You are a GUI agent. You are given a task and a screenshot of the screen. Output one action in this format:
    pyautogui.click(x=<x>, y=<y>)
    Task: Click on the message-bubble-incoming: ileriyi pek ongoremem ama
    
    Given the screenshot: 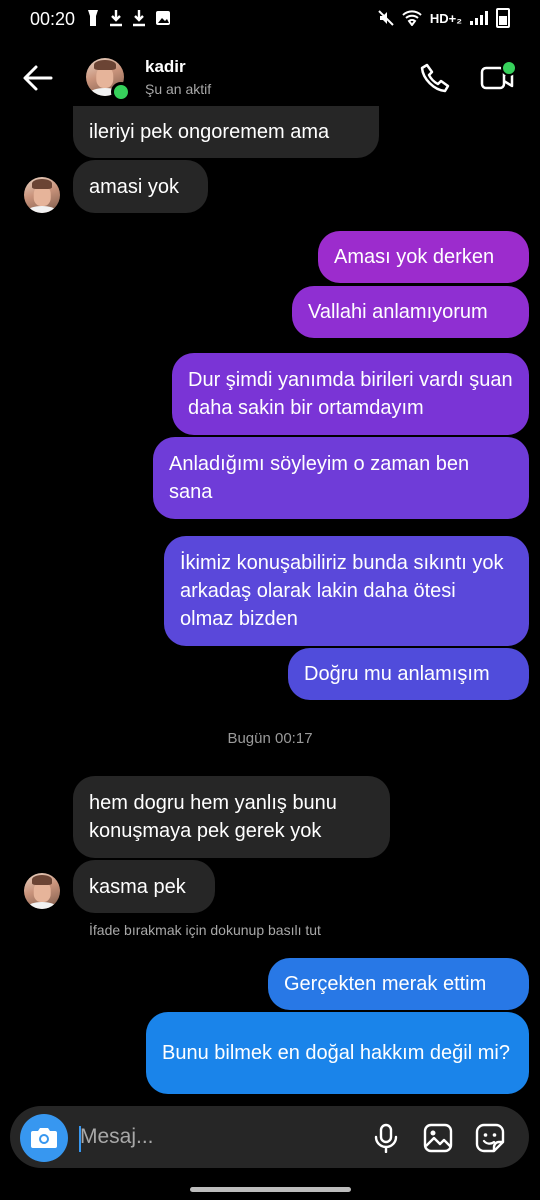 What is the action you would take?
    pyautogui.click(x=226, y=132)
    